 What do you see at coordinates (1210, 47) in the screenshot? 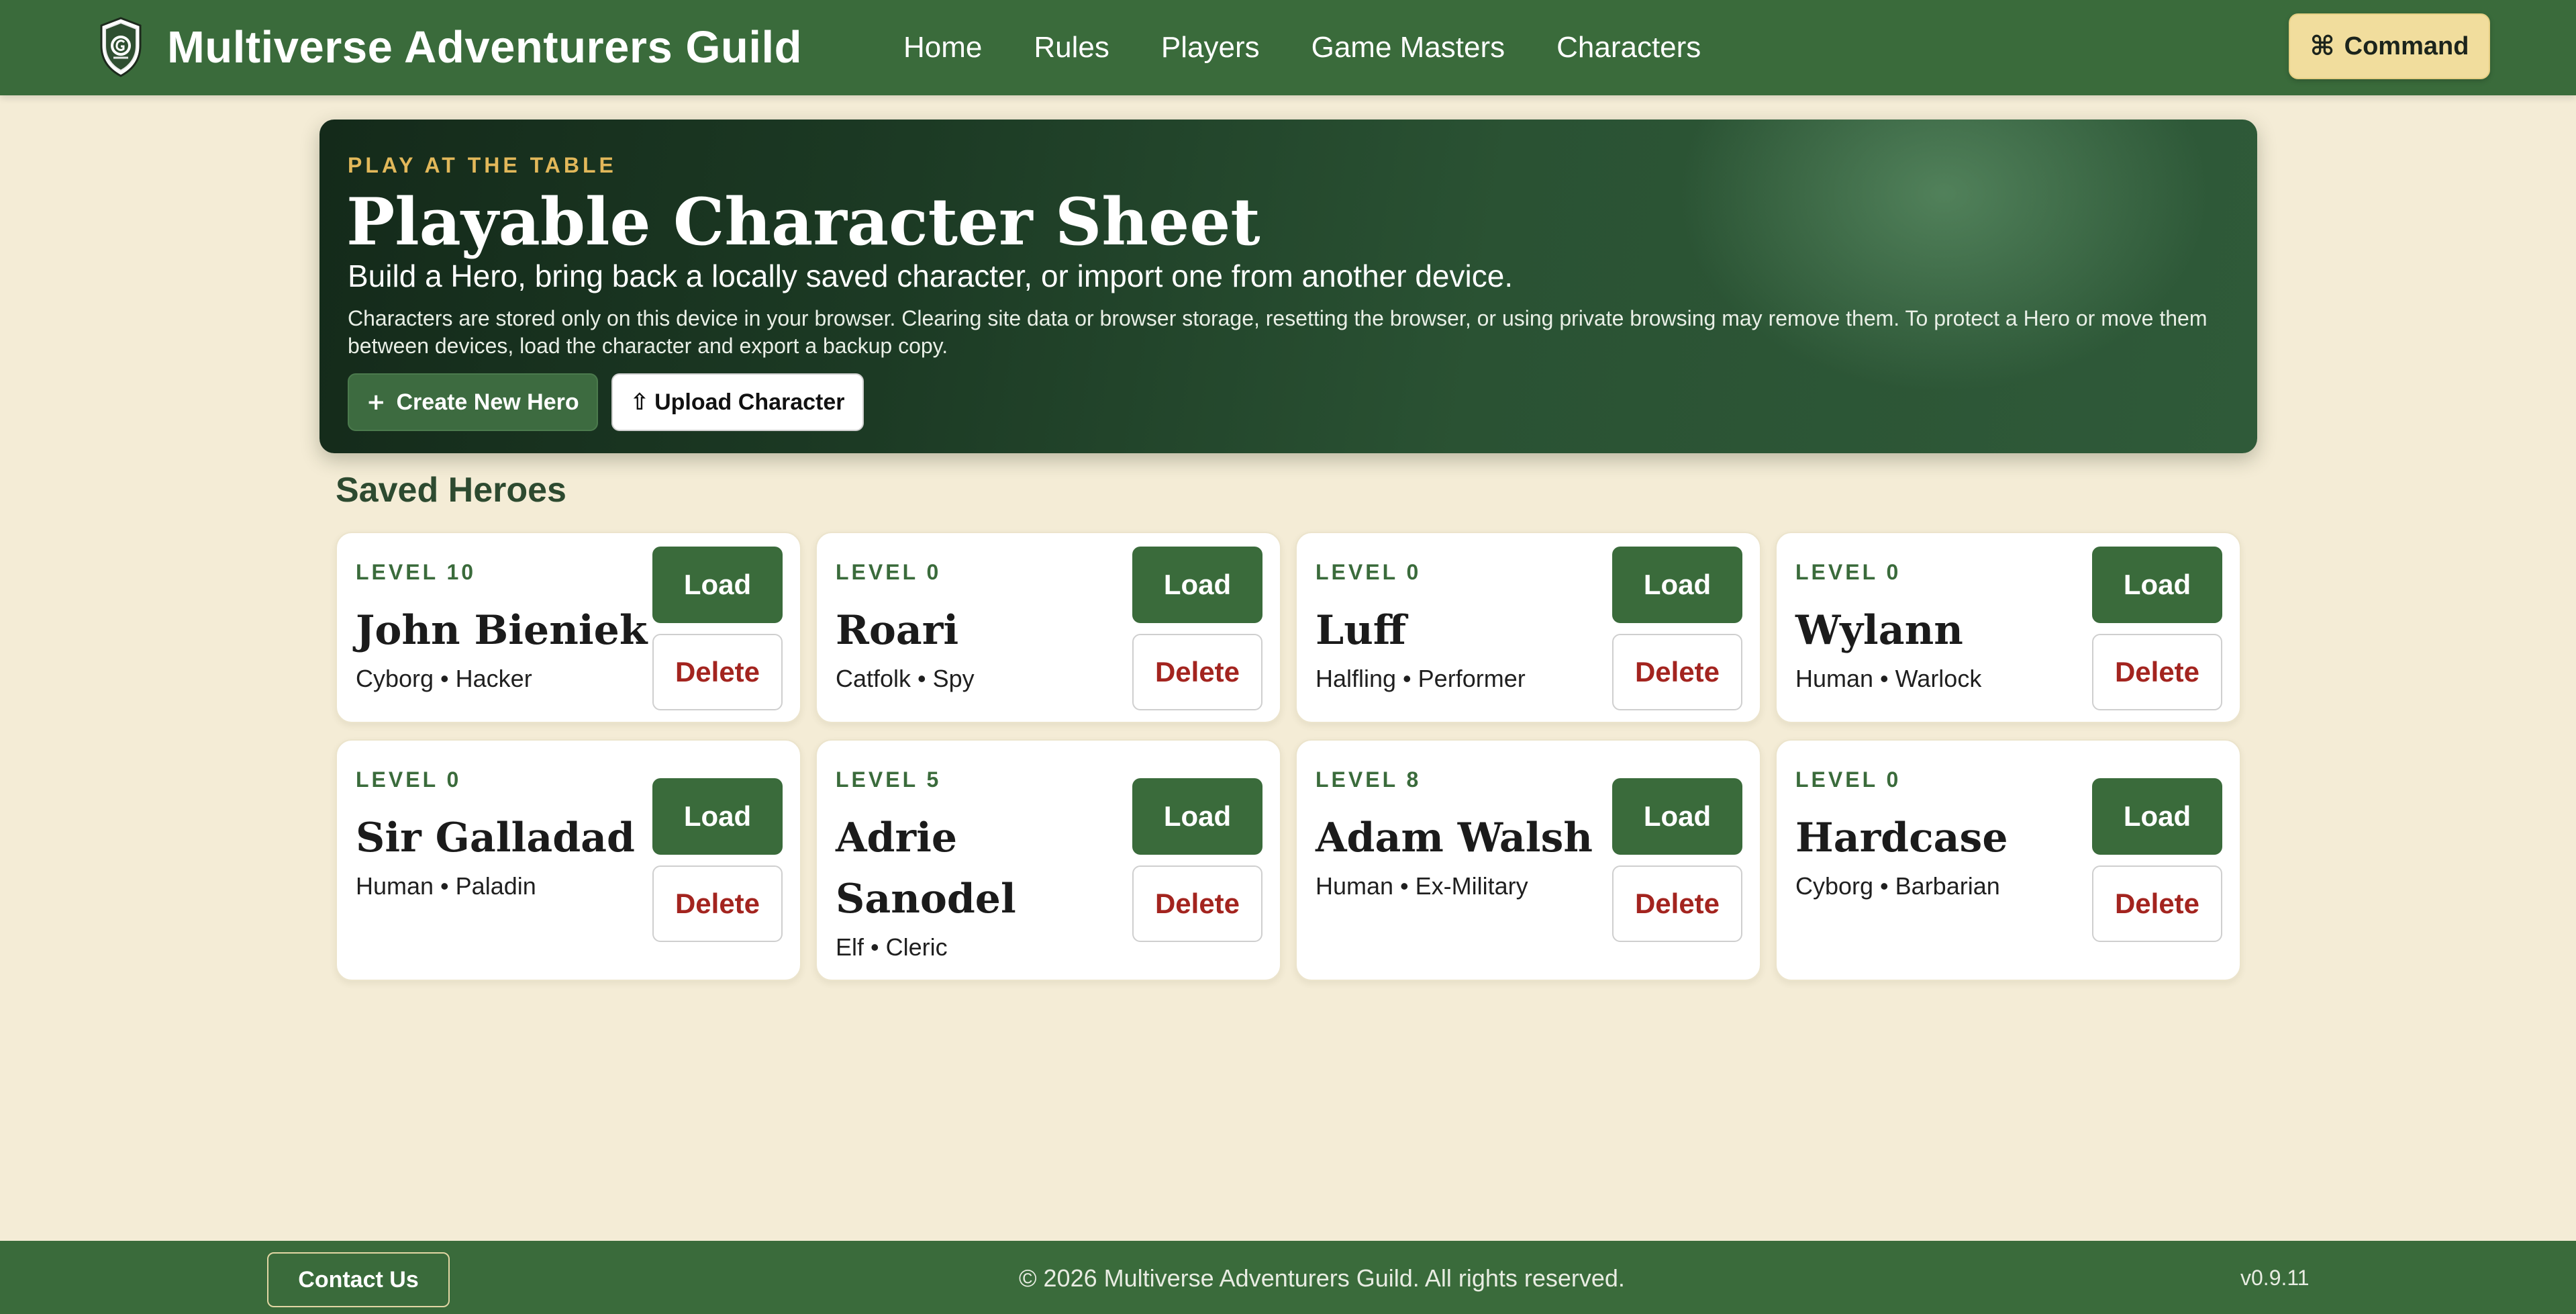
I see `nav-link-players: Players` at bounding box center [1210, 47].